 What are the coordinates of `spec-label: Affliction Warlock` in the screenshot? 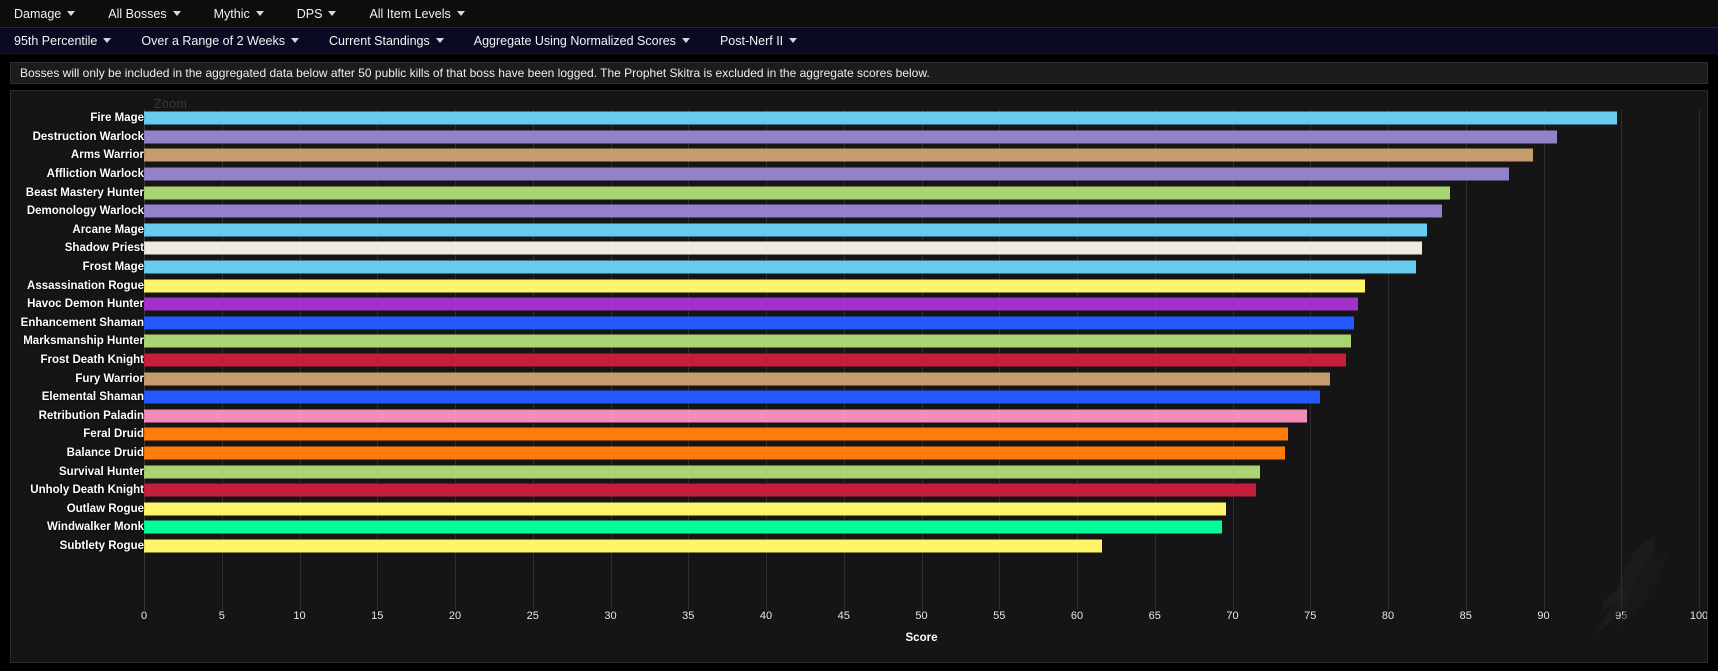 It's located at (77, 174).